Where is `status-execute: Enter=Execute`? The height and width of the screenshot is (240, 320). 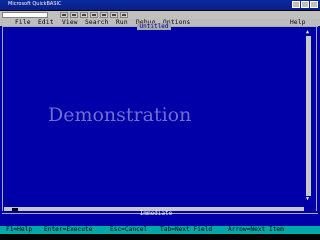 status-execute: Enter=Execute is located at coordinates (68, 229).